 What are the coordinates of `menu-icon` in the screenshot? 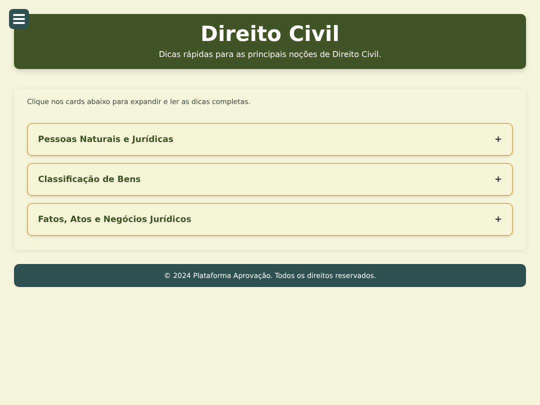 It's located at (19, 19).